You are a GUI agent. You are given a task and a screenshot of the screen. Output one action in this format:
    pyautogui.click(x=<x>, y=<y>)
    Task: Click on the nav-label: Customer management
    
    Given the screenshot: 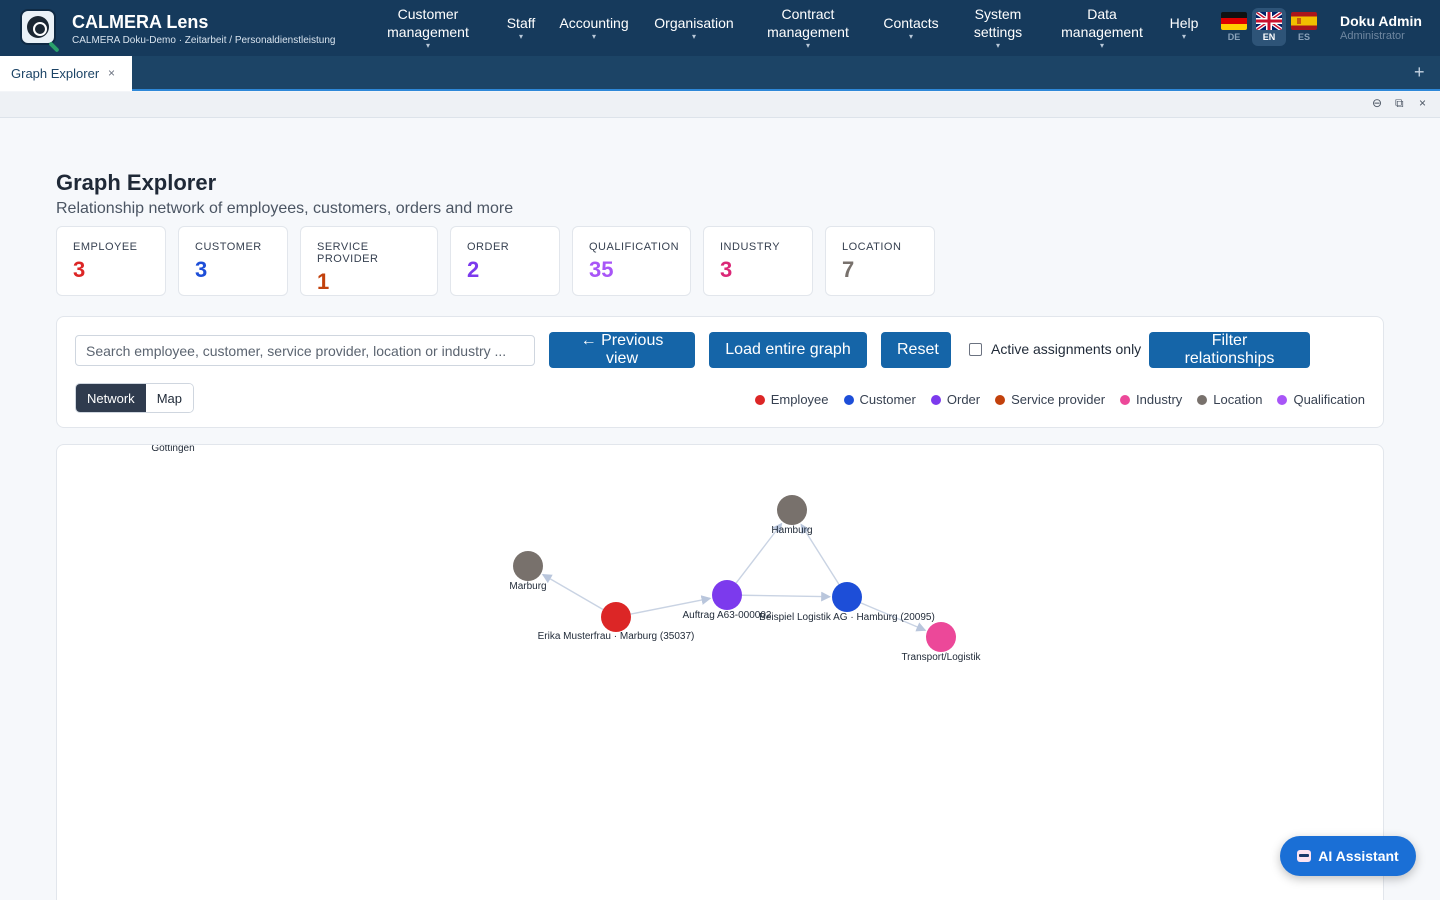 What is the action you would take?
    pyautogui.click(x=428, y=23)
    